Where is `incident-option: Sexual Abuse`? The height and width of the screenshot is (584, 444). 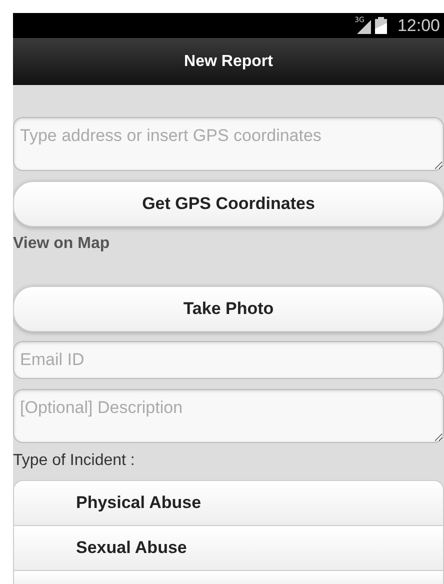
incident-option: Sexual Abuse is located at coordinates (228, 547).